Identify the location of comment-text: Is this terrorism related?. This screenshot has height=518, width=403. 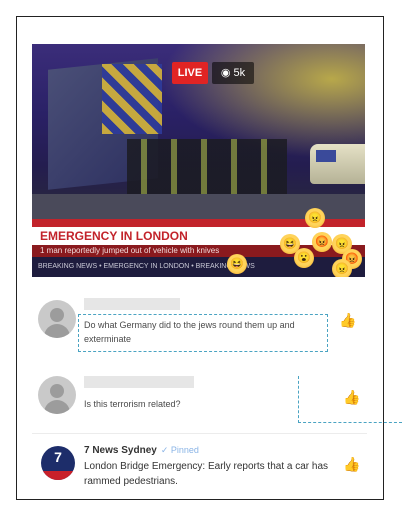
(132, 404).